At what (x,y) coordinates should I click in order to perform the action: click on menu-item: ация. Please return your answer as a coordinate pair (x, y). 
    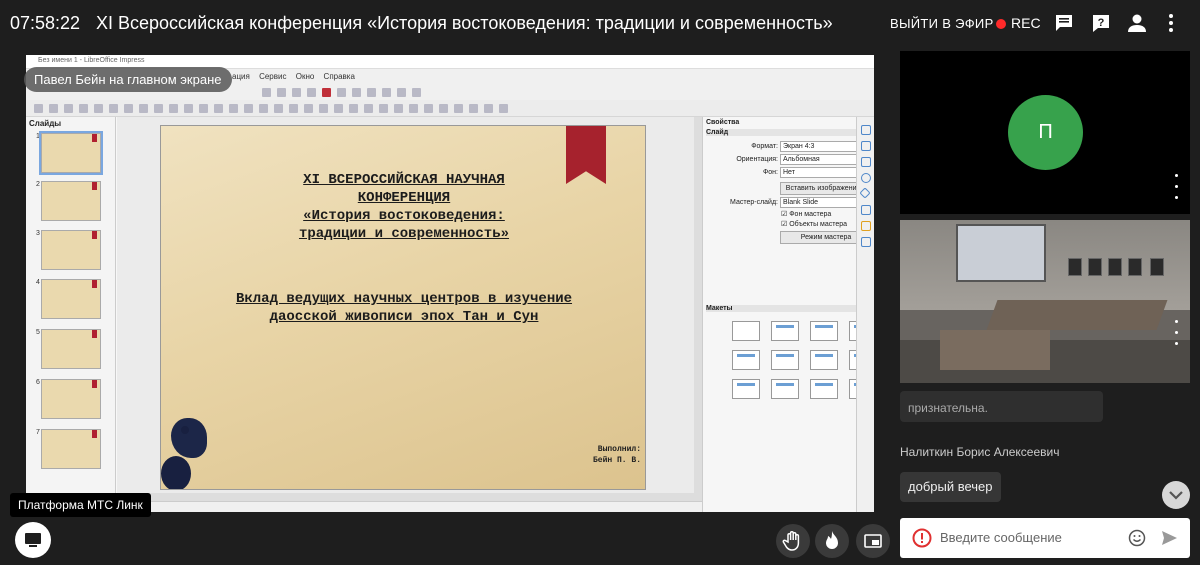
    Looking at the image, I should click on (241, 76).